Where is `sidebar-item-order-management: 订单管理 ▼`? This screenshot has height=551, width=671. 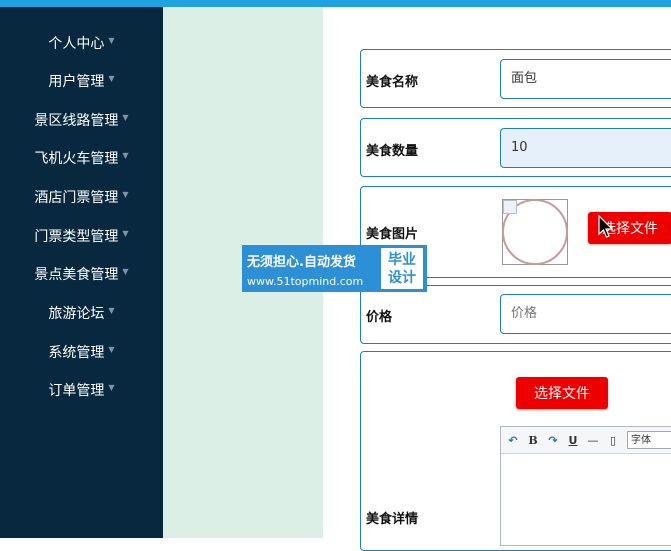
sidebar-item-order-management: 订单管理 ▼ is located at coordinates (81, 390).